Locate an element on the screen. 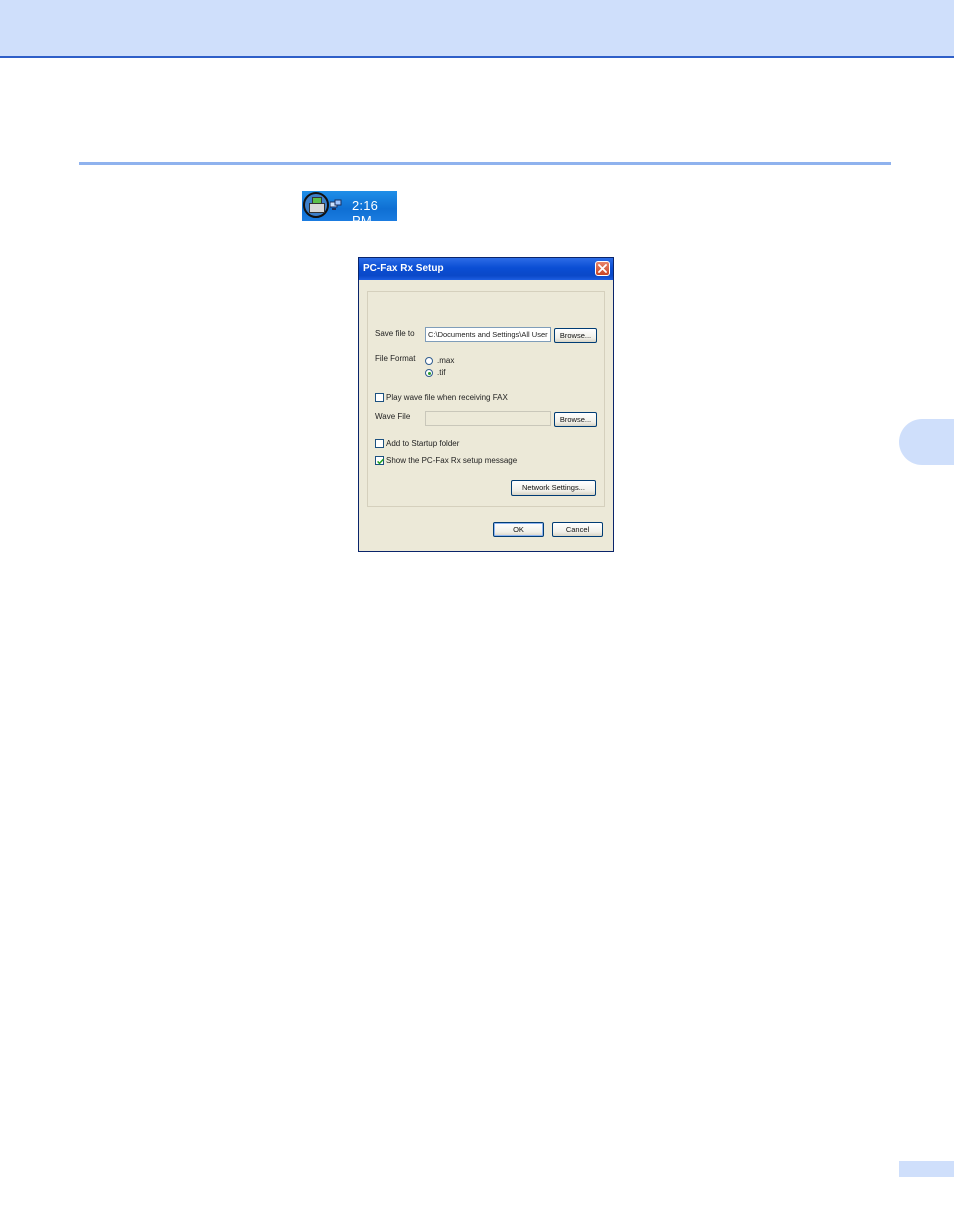 This screenshot has height=1231, width=954. fax-machine-icon is located at coordinates (317, 208).